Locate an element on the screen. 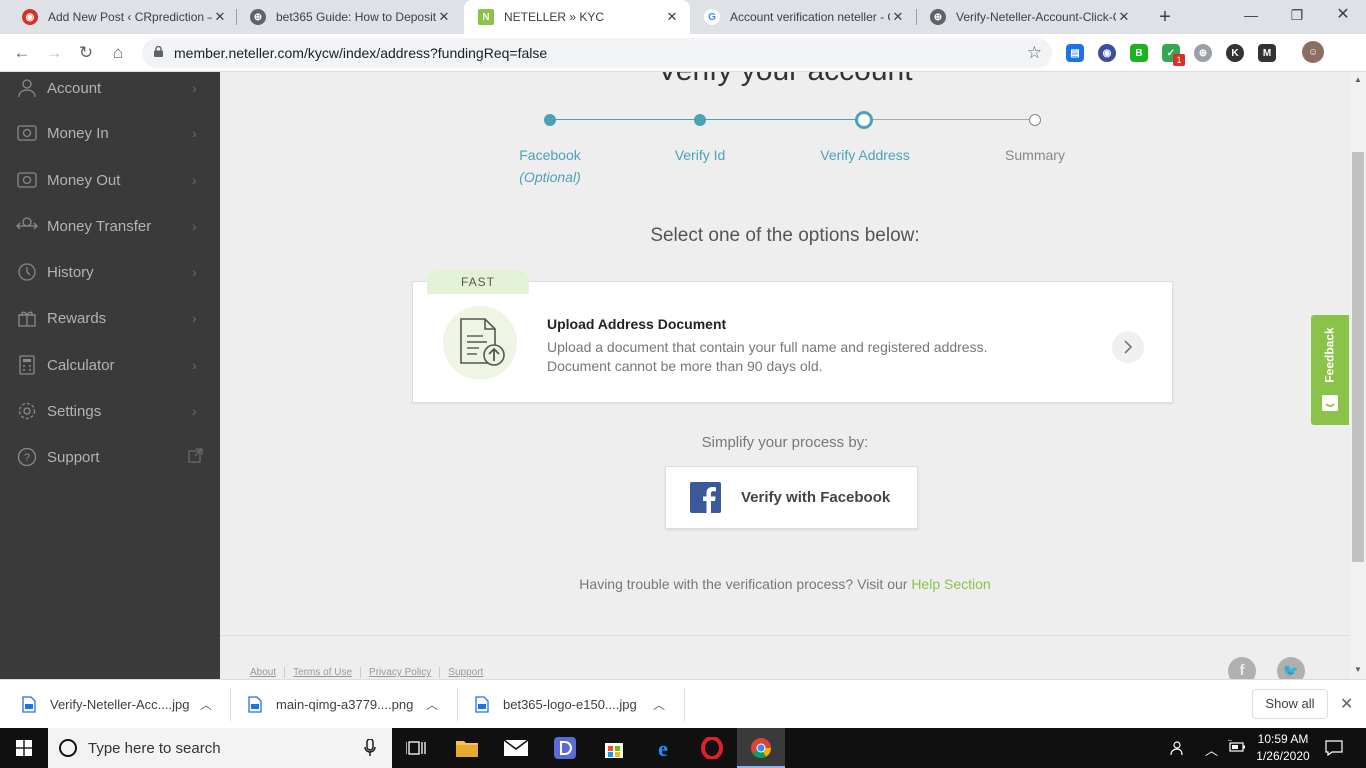  taskbar-search-box: Type here to search is located at coordinates (220, 748).